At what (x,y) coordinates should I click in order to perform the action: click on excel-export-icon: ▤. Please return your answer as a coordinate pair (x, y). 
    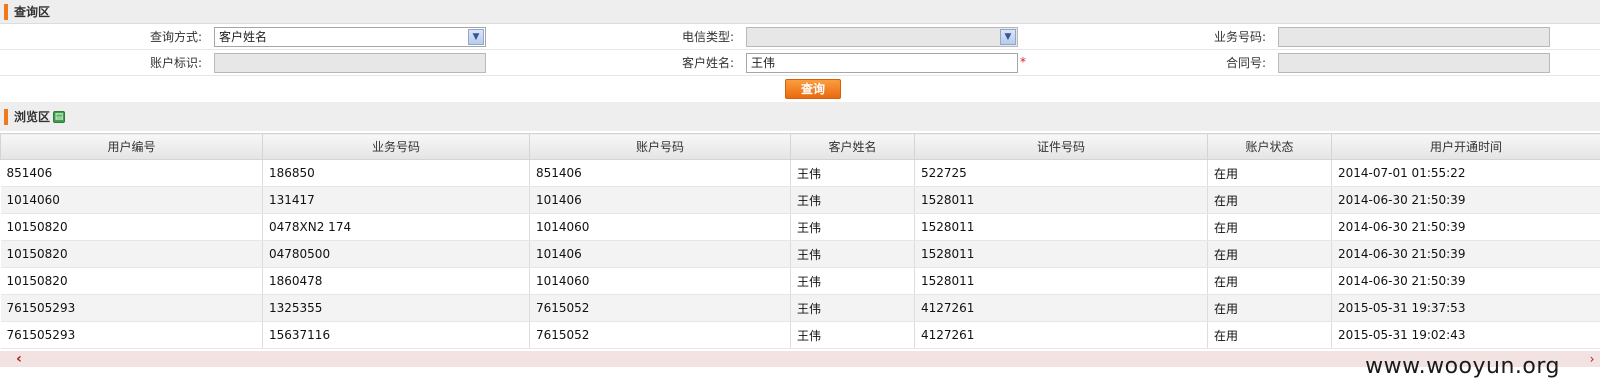
    Looking at the image, I should click on (59, 116).